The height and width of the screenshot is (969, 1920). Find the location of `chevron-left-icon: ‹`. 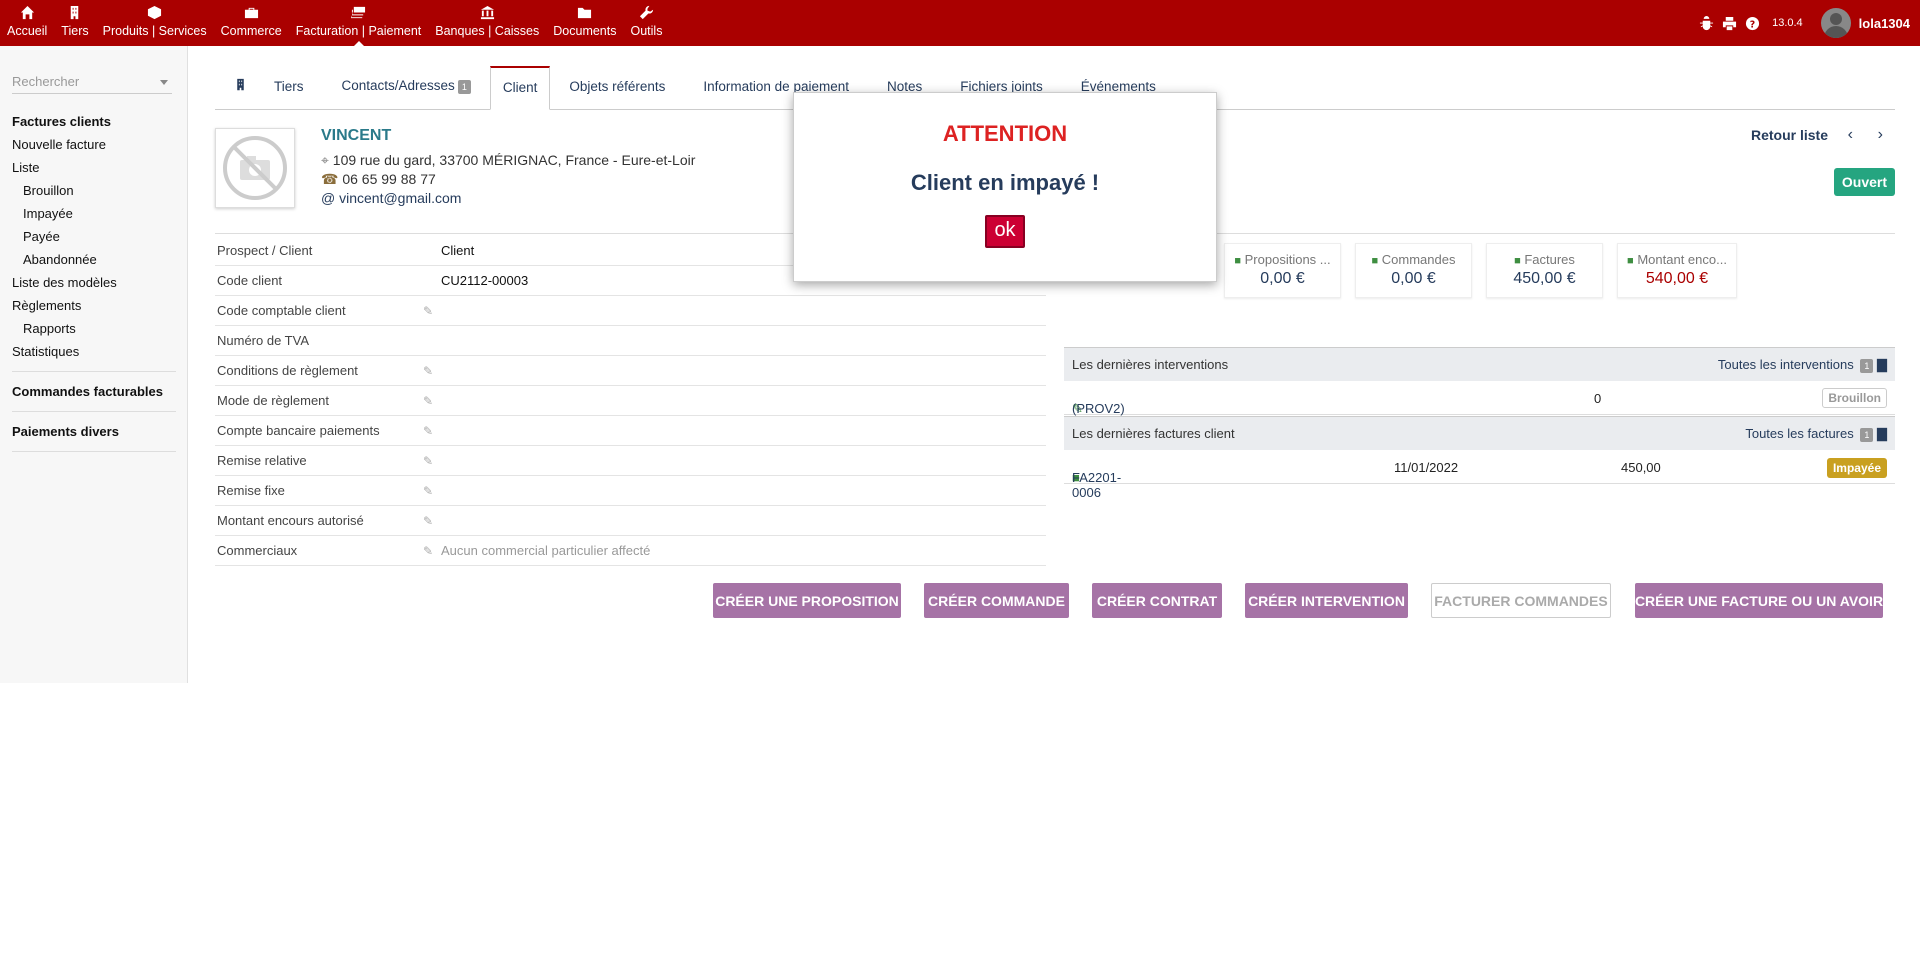

chevron-left-icon: ‹ is located at coordinates (1850, 135).